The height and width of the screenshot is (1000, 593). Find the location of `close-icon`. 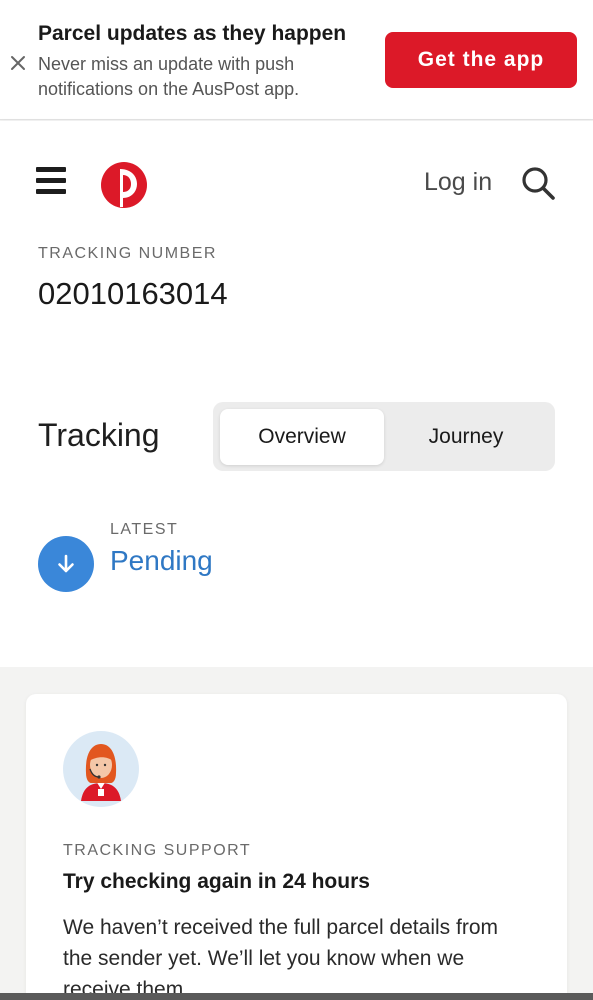

close-icon is located at coordinates (18, 63).